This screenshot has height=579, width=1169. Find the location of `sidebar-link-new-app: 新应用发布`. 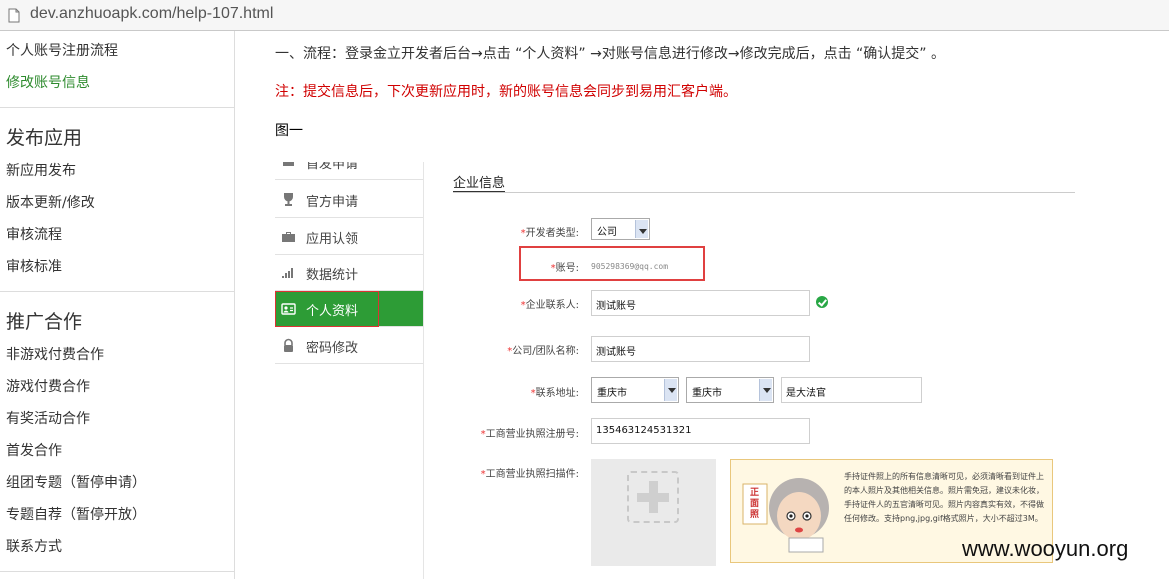

sidebar-link-new-app: 新应用发布 is located at coordinates (41, 170).